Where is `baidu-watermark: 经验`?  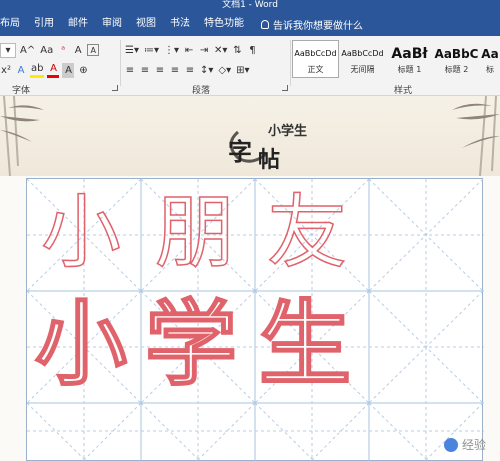 baidu-watermark: 经验 is located at coordinates (464, 444).